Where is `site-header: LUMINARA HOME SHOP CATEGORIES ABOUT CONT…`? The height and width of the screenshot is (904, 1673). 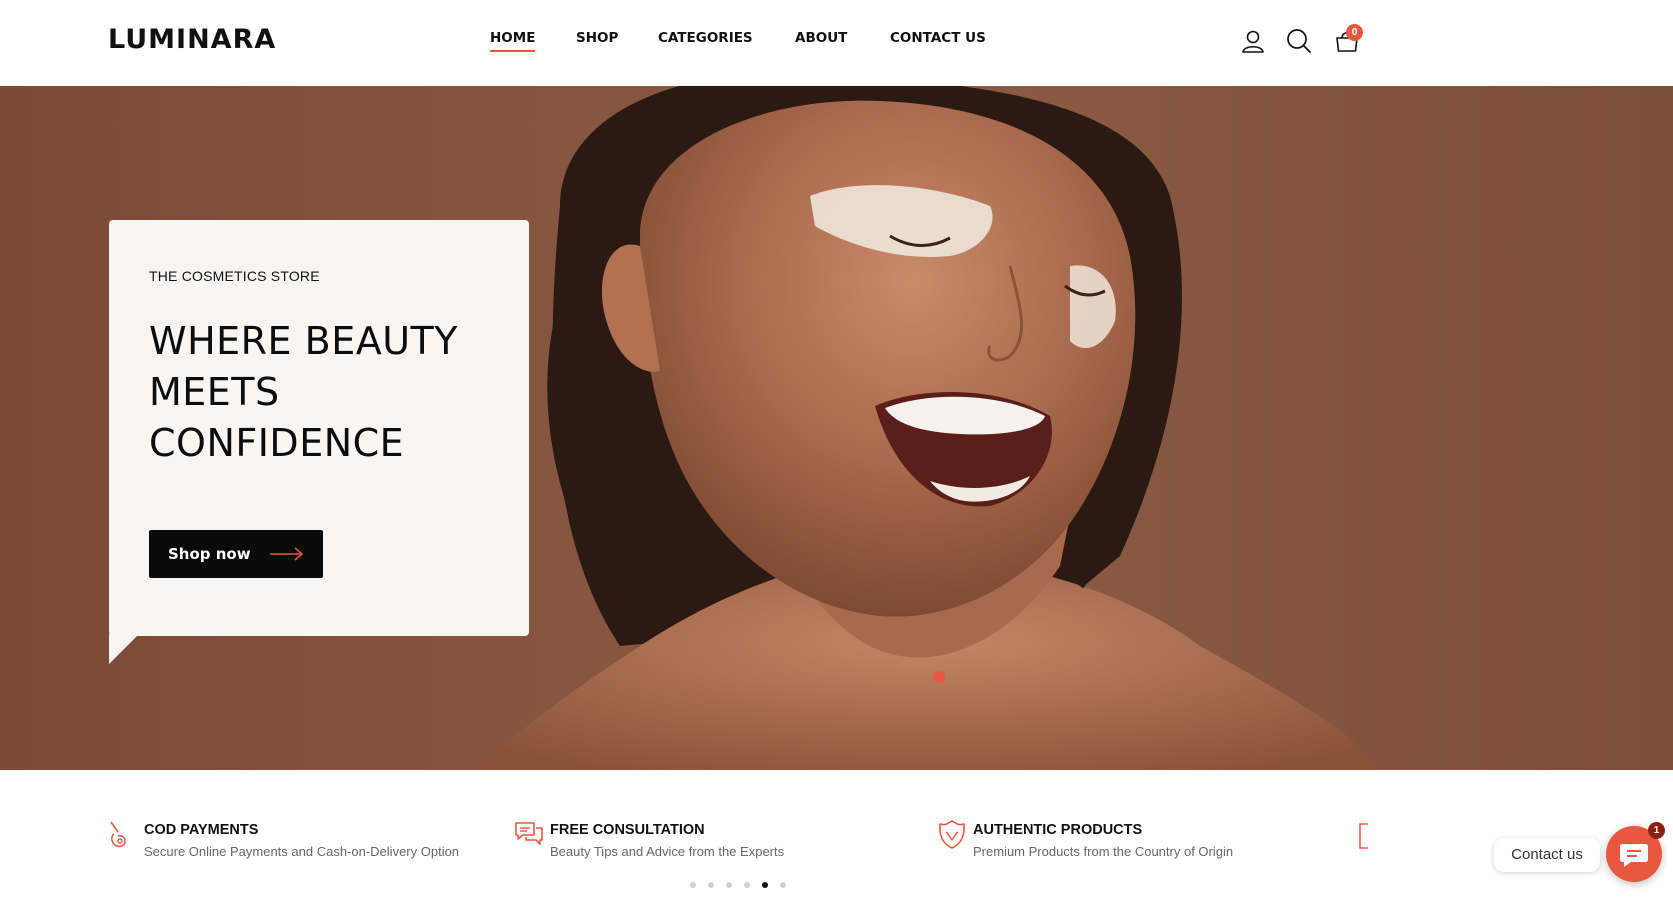 site-header: LUMINARA HOME SHOP CATEGORIES ABOUT CONT… is located at coordinates (836, 43).